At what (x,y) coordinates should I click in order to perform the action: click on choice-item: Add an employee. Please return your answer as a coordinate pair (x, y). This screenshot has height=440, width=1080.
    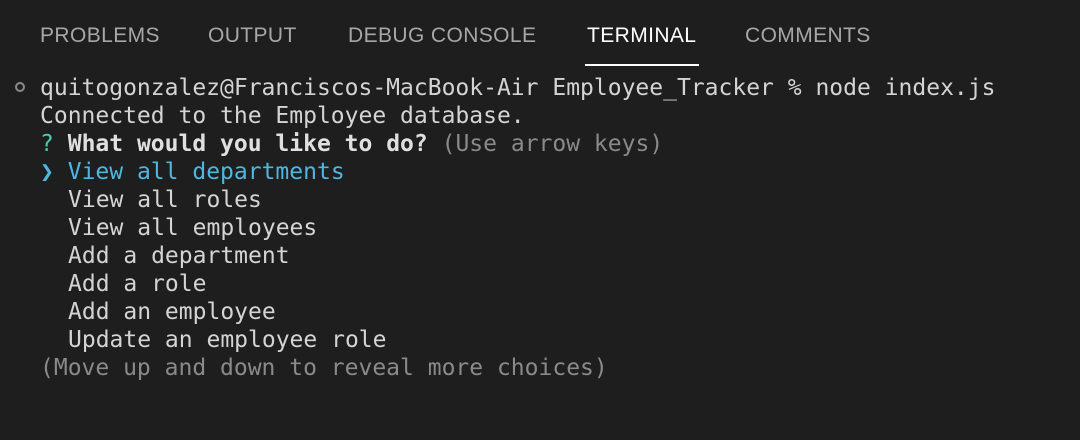
    Looking at the image, I should click on (172, 312).